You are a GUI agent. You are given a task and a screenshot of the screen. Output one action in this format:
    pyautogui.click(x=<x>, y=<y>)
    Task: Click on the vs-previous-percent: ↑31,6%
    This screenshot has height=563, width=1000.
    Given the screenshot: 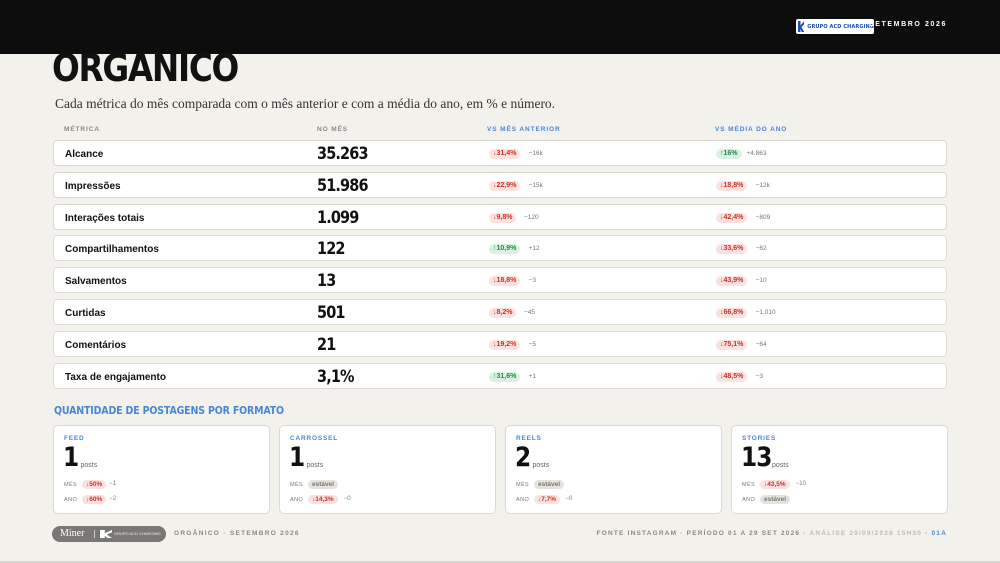 What is the action you would take?
    pyautogui.click(x=505, y=376)
    